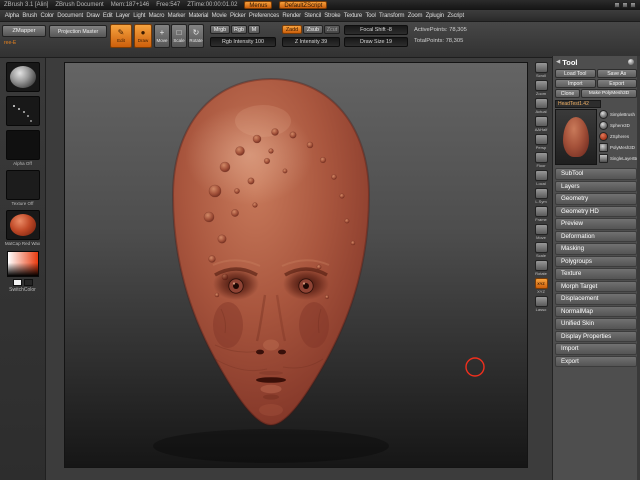 The width and height of the screenshot is (640, 480). Describe the element at coordinates (456, 16) in the screenshot. I see `menu-item: Zscript` at that location.